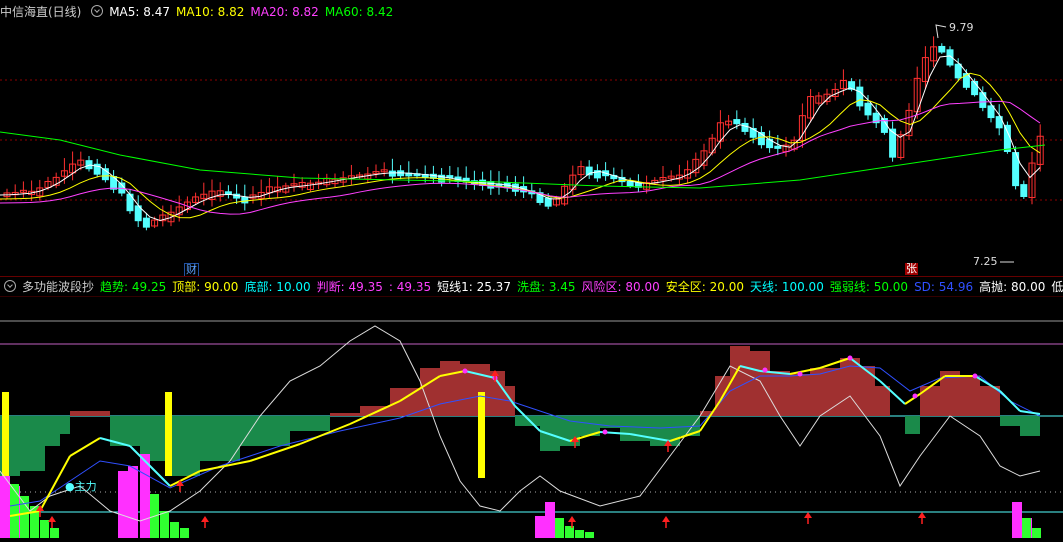 This screenshot has height=542, width=1063. Describe the element at coordinates (133, 287) in the screenshot. I see `indicator-value-0: 趋势: 49.25` at that location.